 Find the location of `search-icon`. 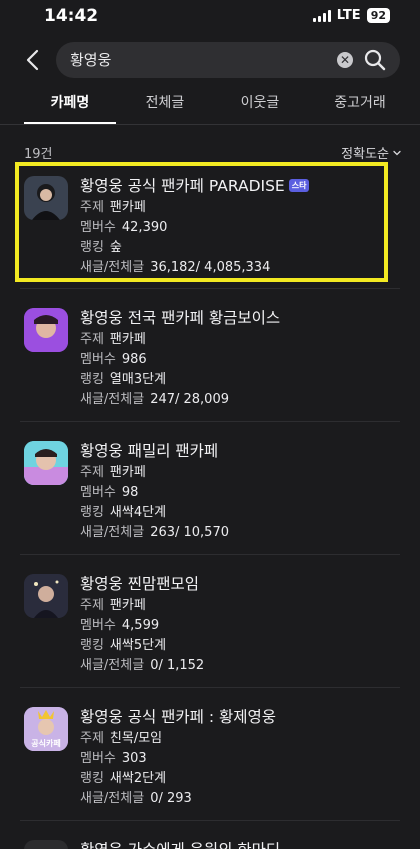

search-icon is located at coordinates (375, 60).